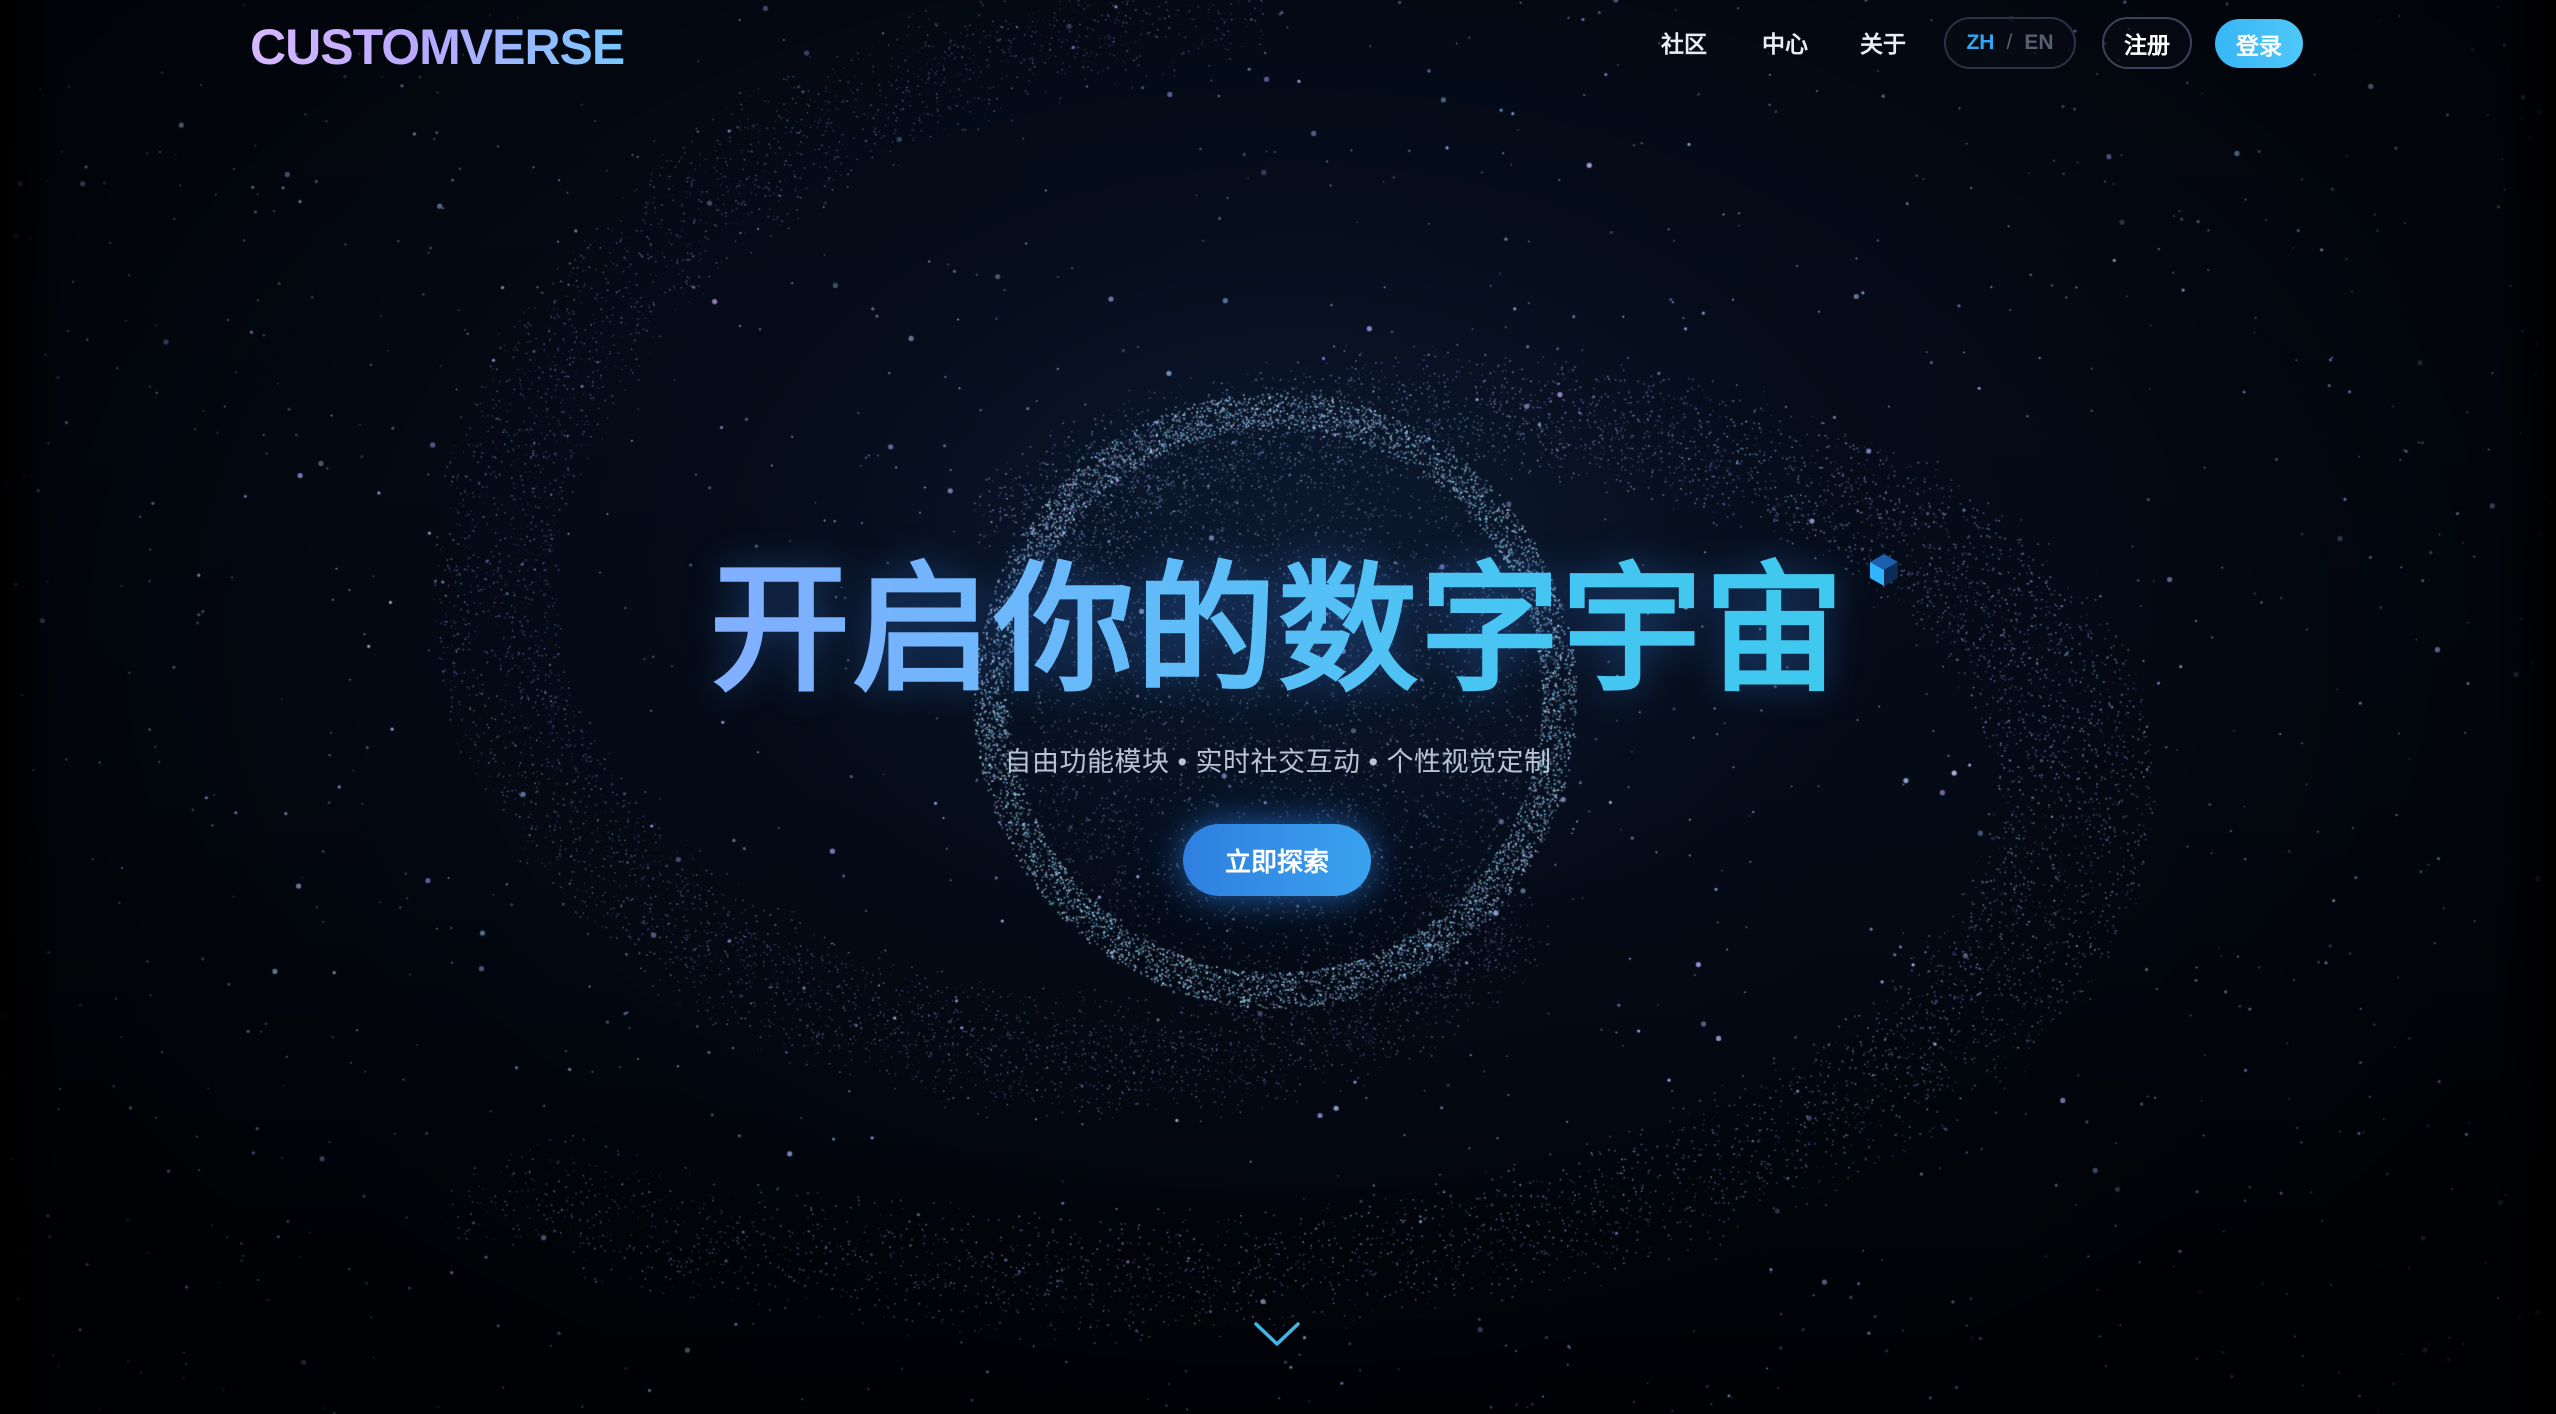 Image resolution: width=2556 pixels, height=1414 pixels. What do you see at coordinates (1277, 1334) in the screenshot?
I see `chevron-down-icon` at bounding box center [1277, 1334].